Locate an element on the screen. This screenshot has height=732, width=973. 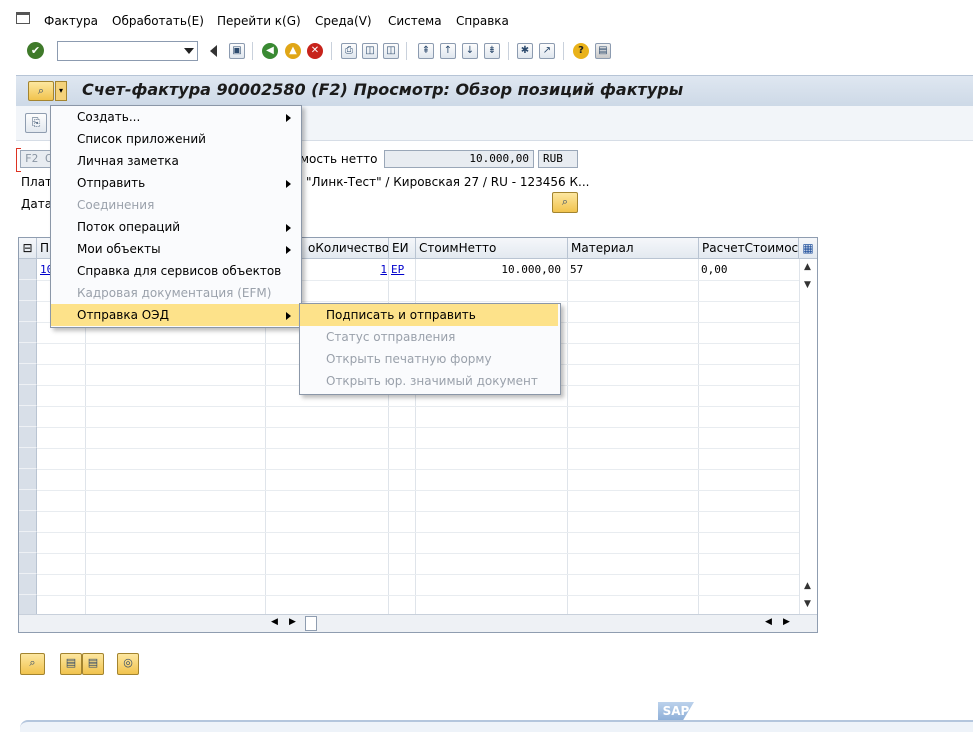
column-config-icon: ▦ is located at coordinates (808, 248).